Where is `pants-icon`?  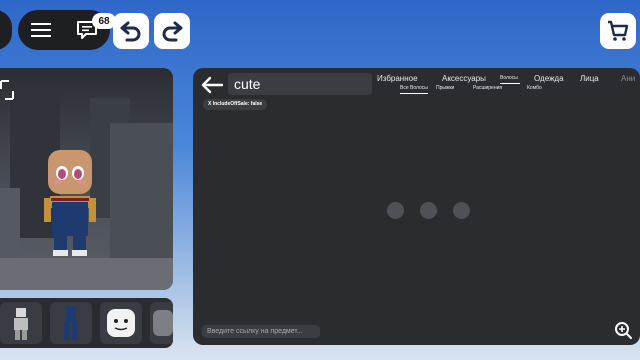
pants-icon is located at coordinates (71, 323).